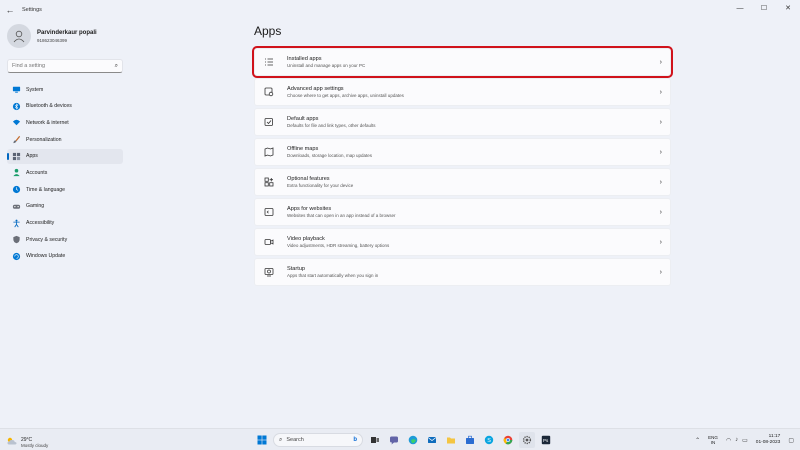 The width and height of the screenshot is (800, 450). What do you see at coordinates (65, 206) in the screenshot?
I see `sidebar-item-gaming: Gaming` at bounding box center [65, 206].